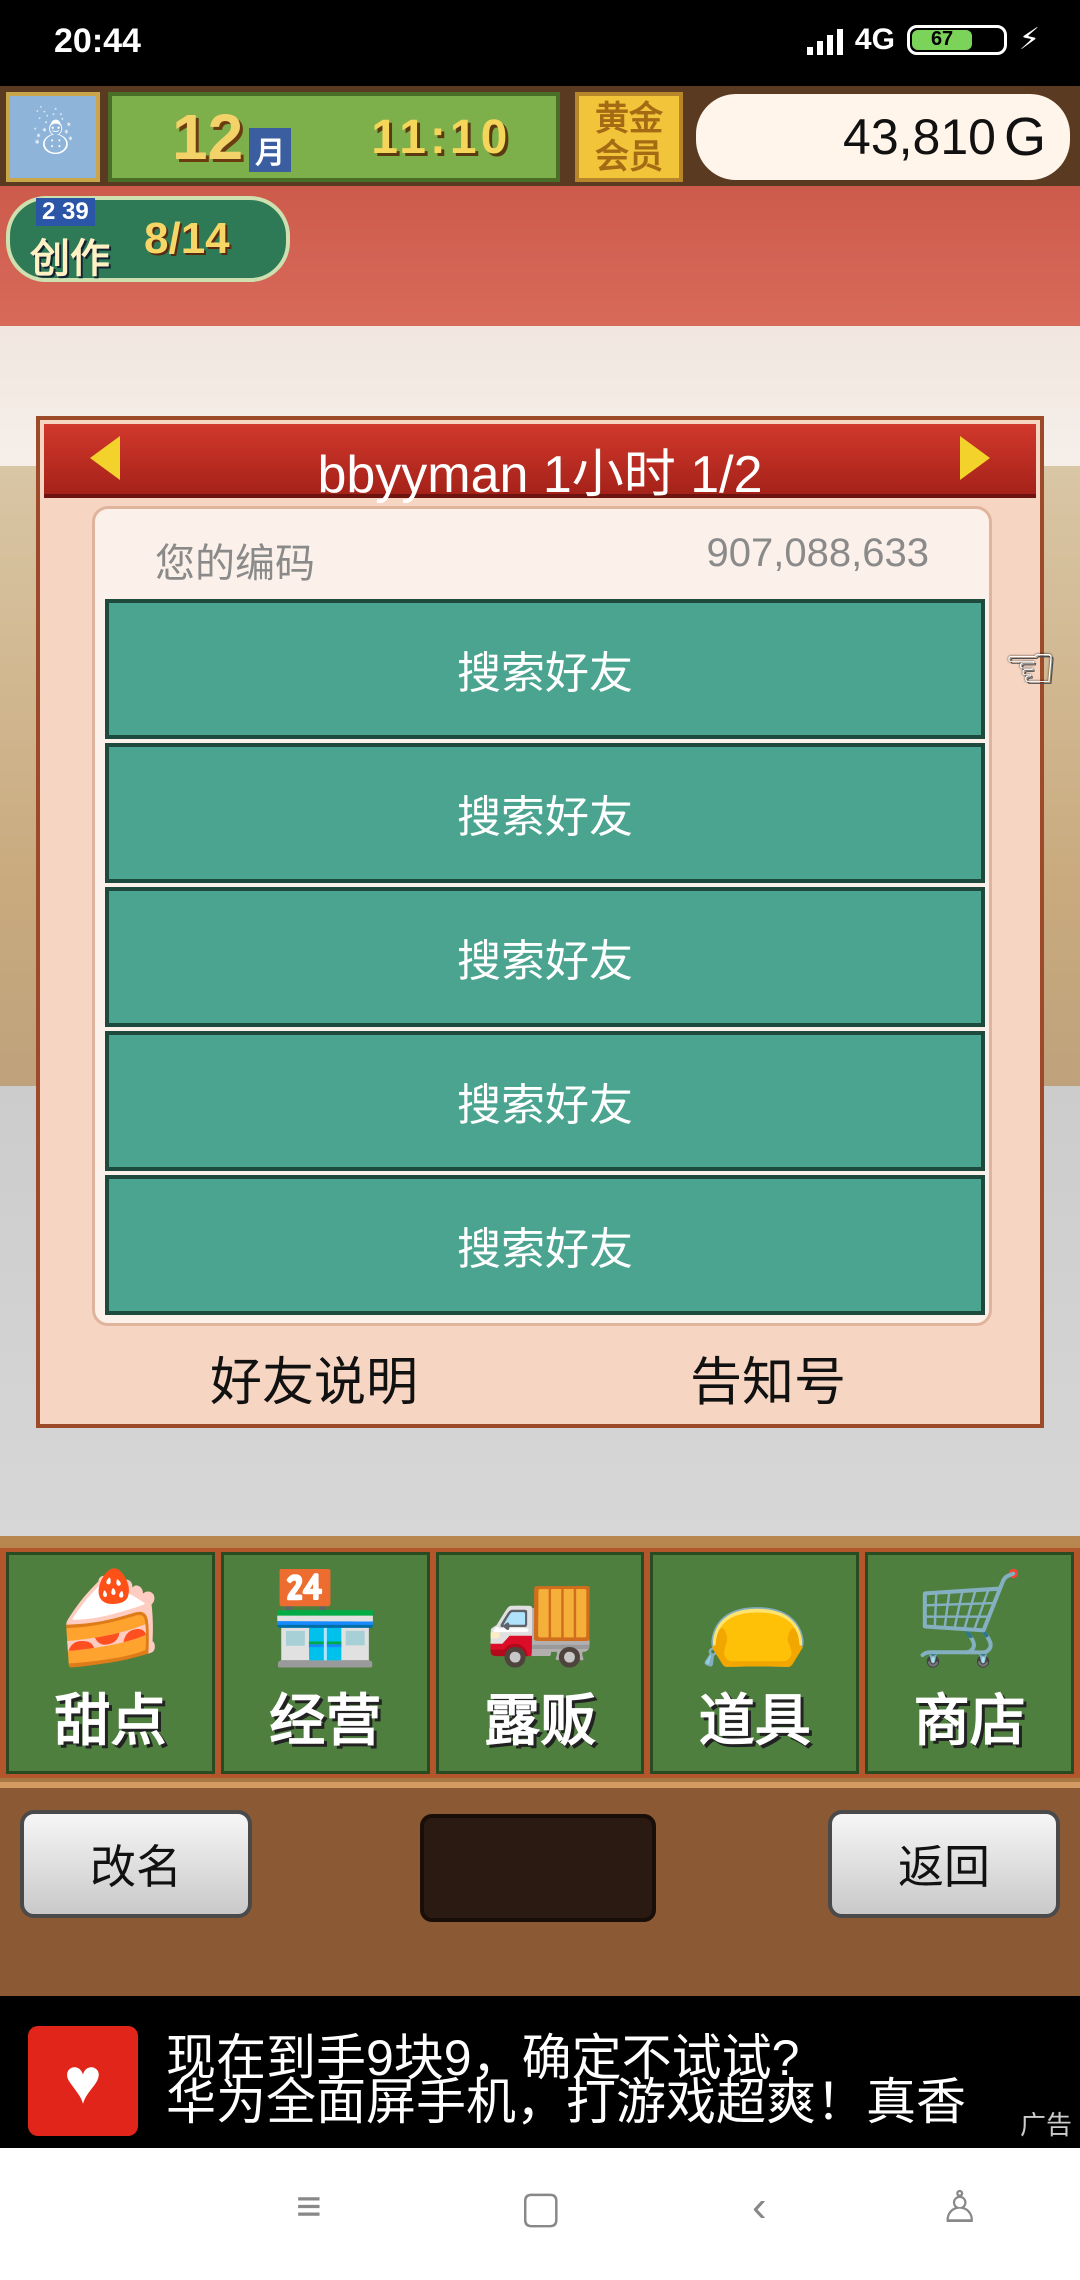 The height and width of the screenshot is (2280, 1080). What do you see at coordinates (540, 43) in the screenshot?
I see `status-bar: 20:44 4G 67 ⚡` at bounding box center [540, 43].